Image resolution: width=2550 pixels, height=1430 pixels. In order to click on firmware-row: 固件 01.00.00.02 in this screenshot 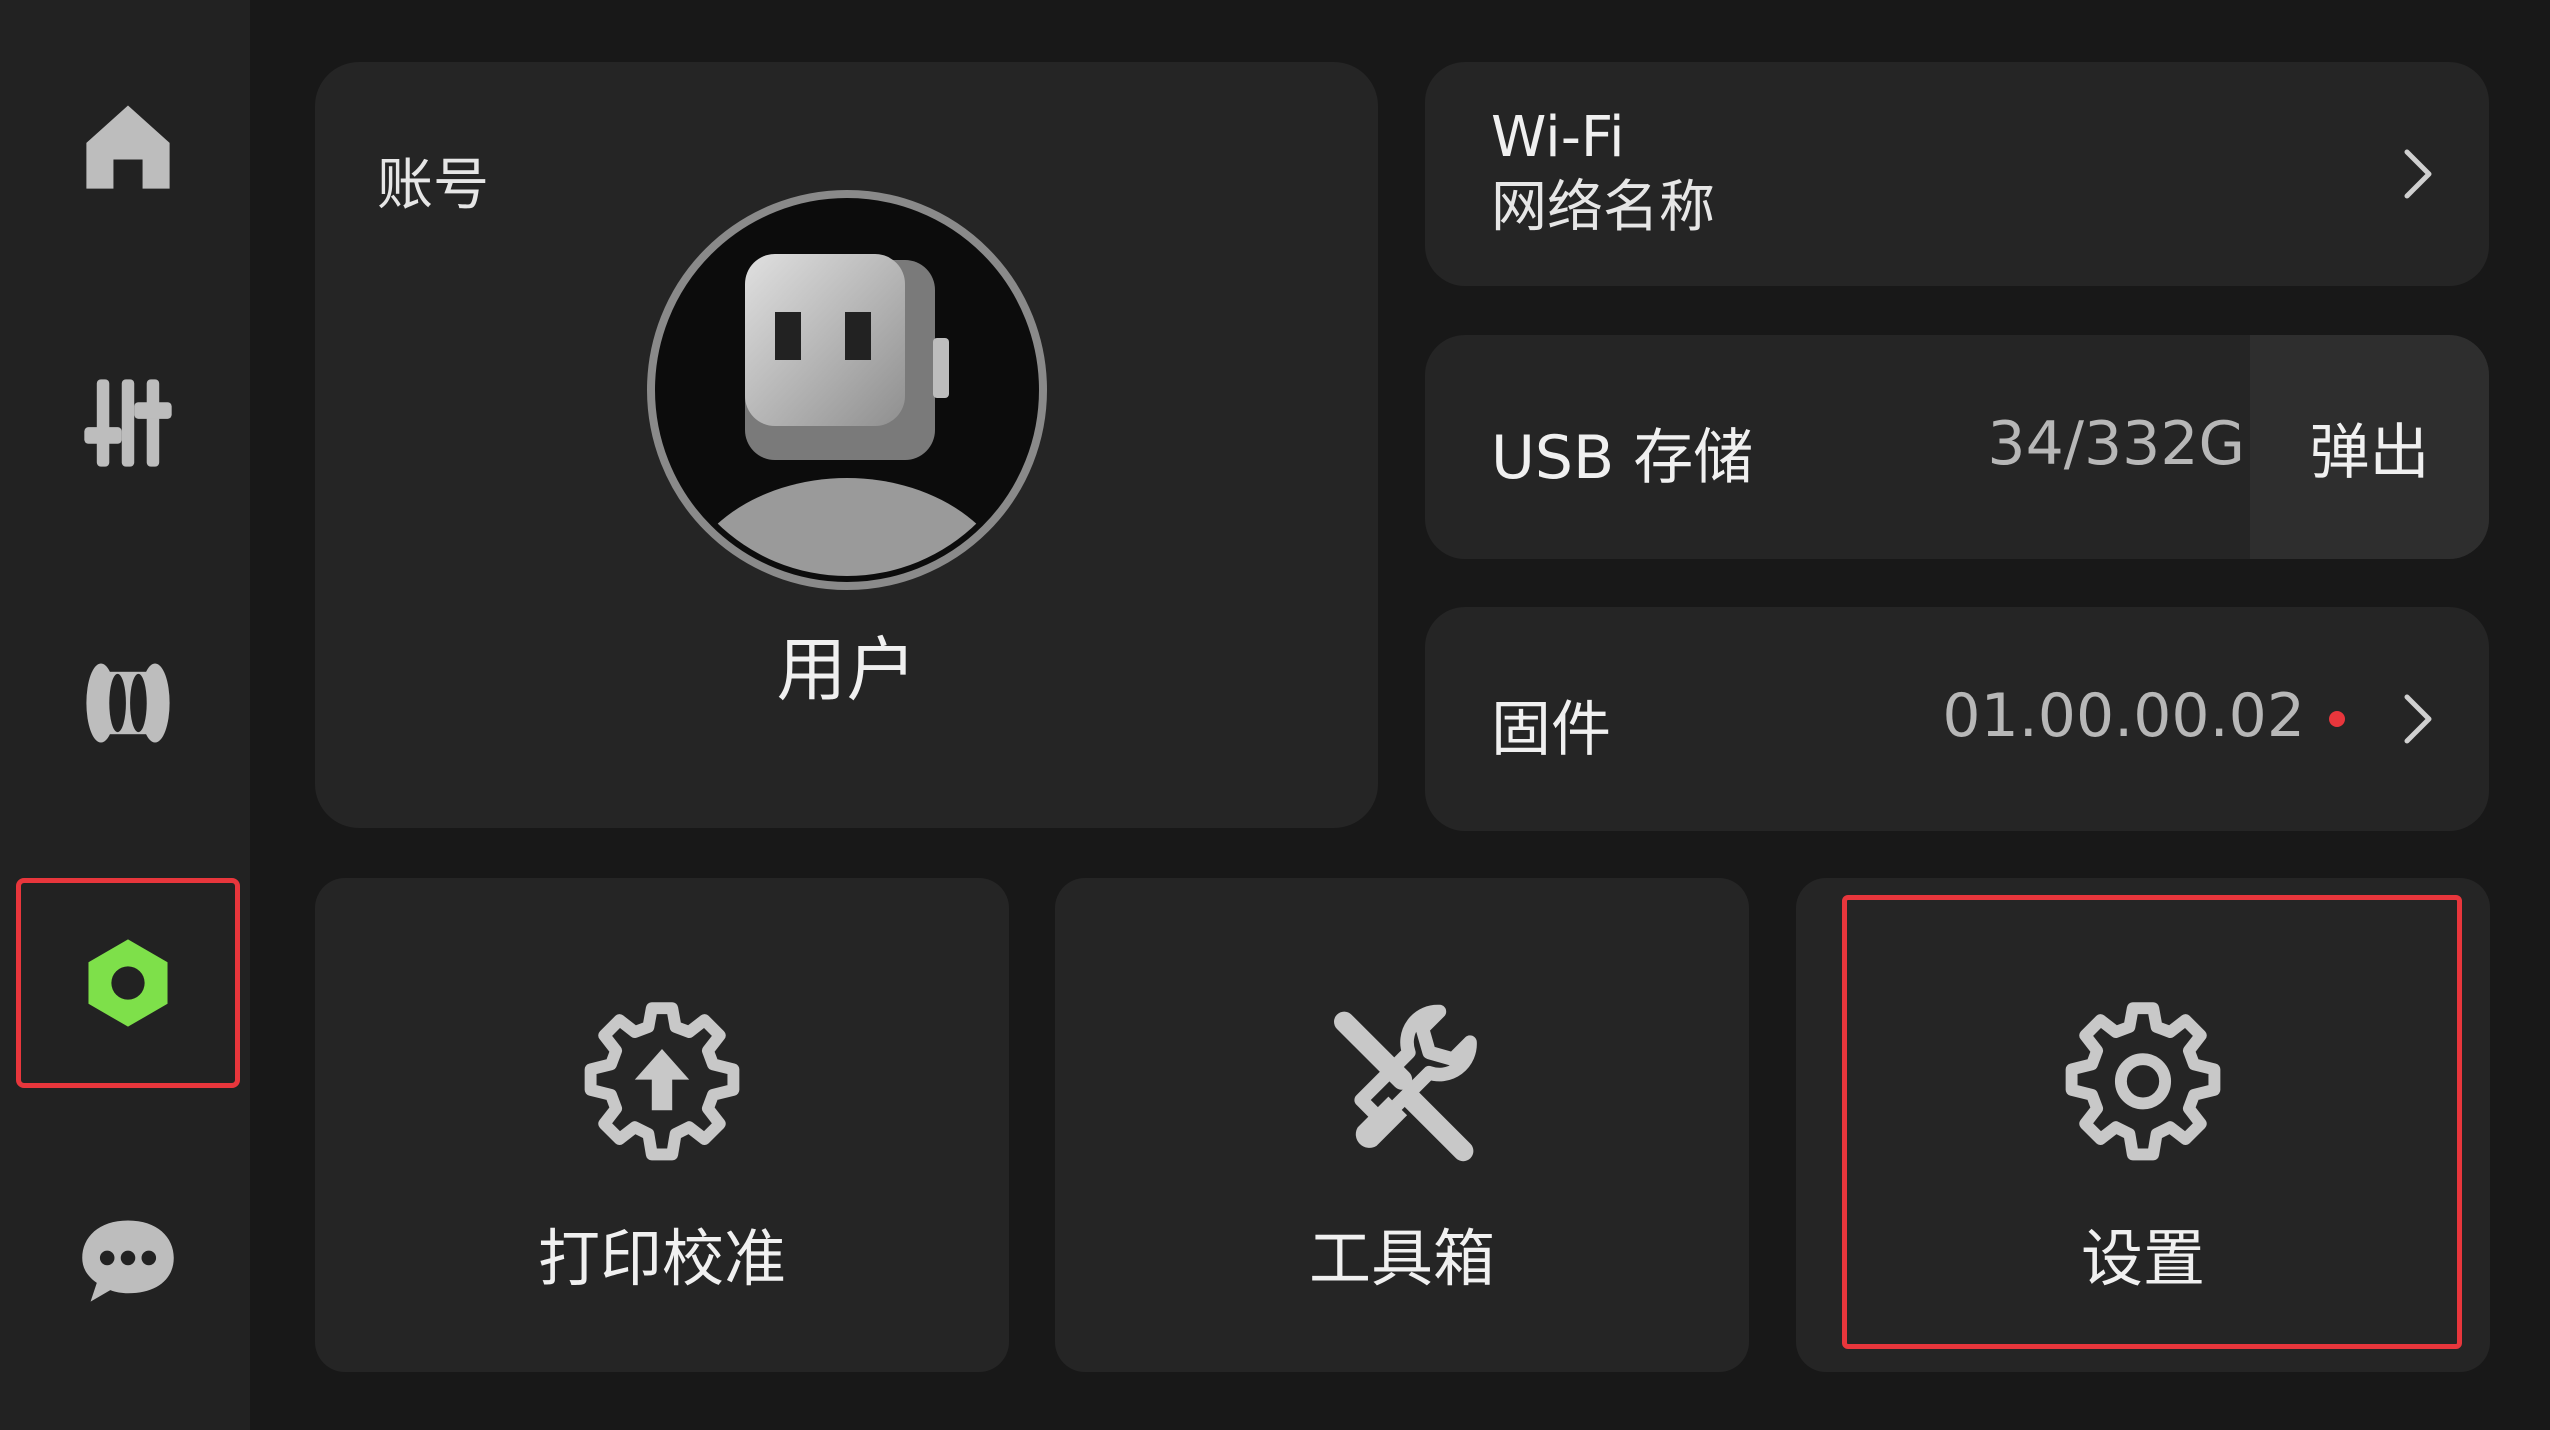, I will do `click(1957, 719)`.